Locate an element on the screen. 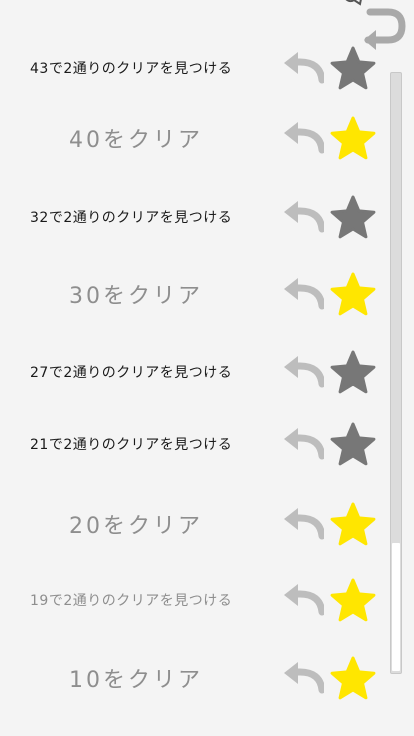 The image size is (414, 736). achievement-label: 21で2通りのクリアを見つける is located at coordinates (131, 445).